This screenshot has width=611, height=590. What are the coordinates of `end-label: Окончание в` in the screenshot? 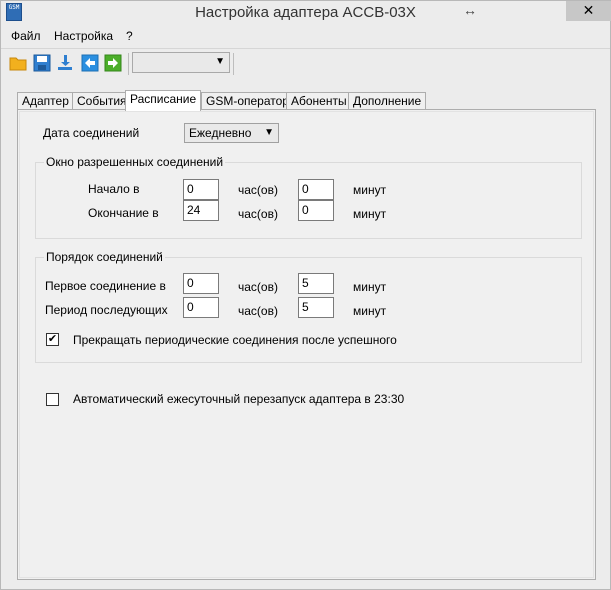 It's located at (123, 213).